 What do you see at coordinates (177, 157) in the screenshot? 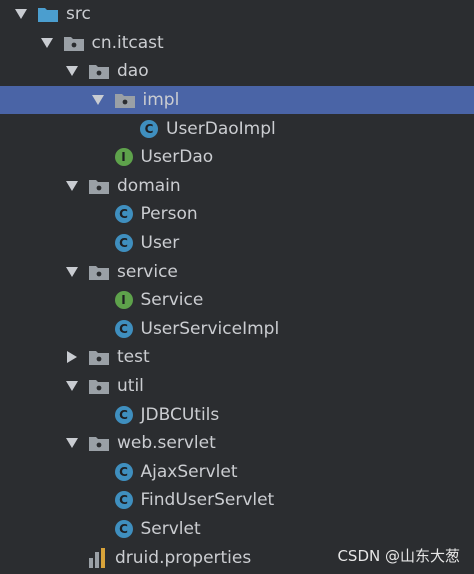
I see `tree-item-label: UserDao` at bounding box center [177, 157].